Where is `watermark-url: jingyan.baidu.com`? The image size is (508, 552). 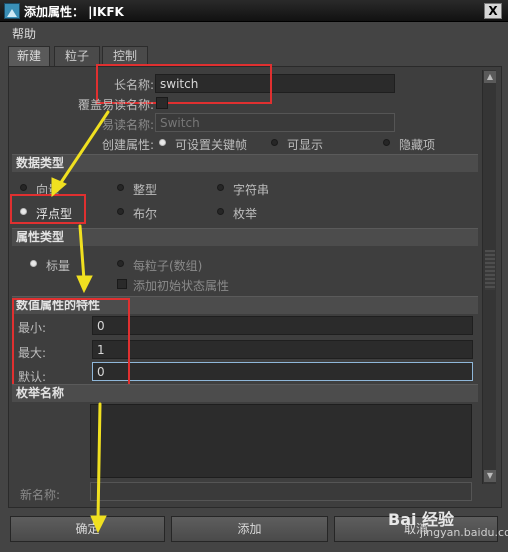
watermark-url: jingyan.baidu.com is located at coordinates (464, 532).